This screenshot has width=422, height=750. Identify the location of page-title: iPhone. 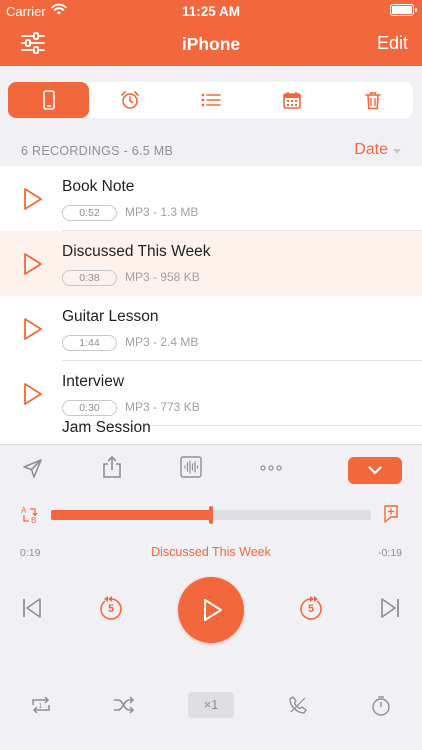
(211, 44).